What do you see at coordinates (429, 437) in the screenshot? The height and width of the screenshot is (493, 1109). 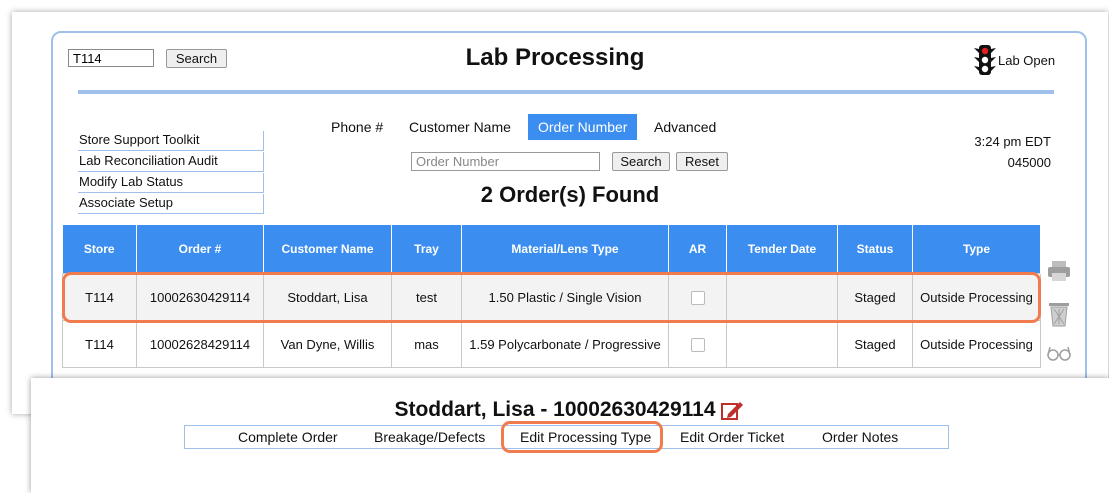 I see `action-breakage-defects: Breakage/Defects` at bounding box center [429, 437].